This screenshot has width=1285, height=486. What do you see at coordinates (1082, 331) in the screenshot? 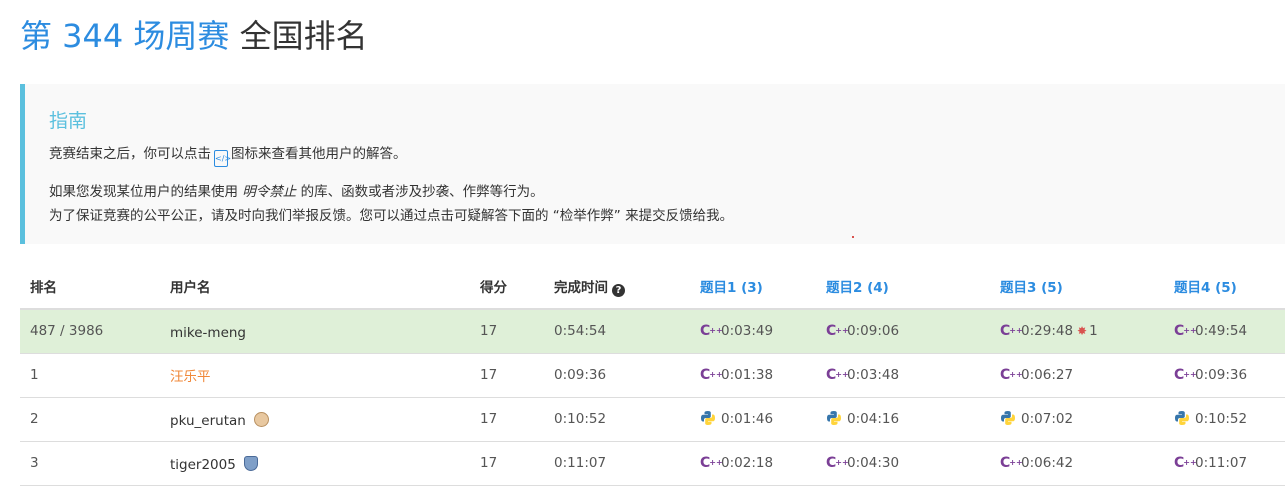
I see `bug-icon: ✸` at bounding box center [1082, 331].